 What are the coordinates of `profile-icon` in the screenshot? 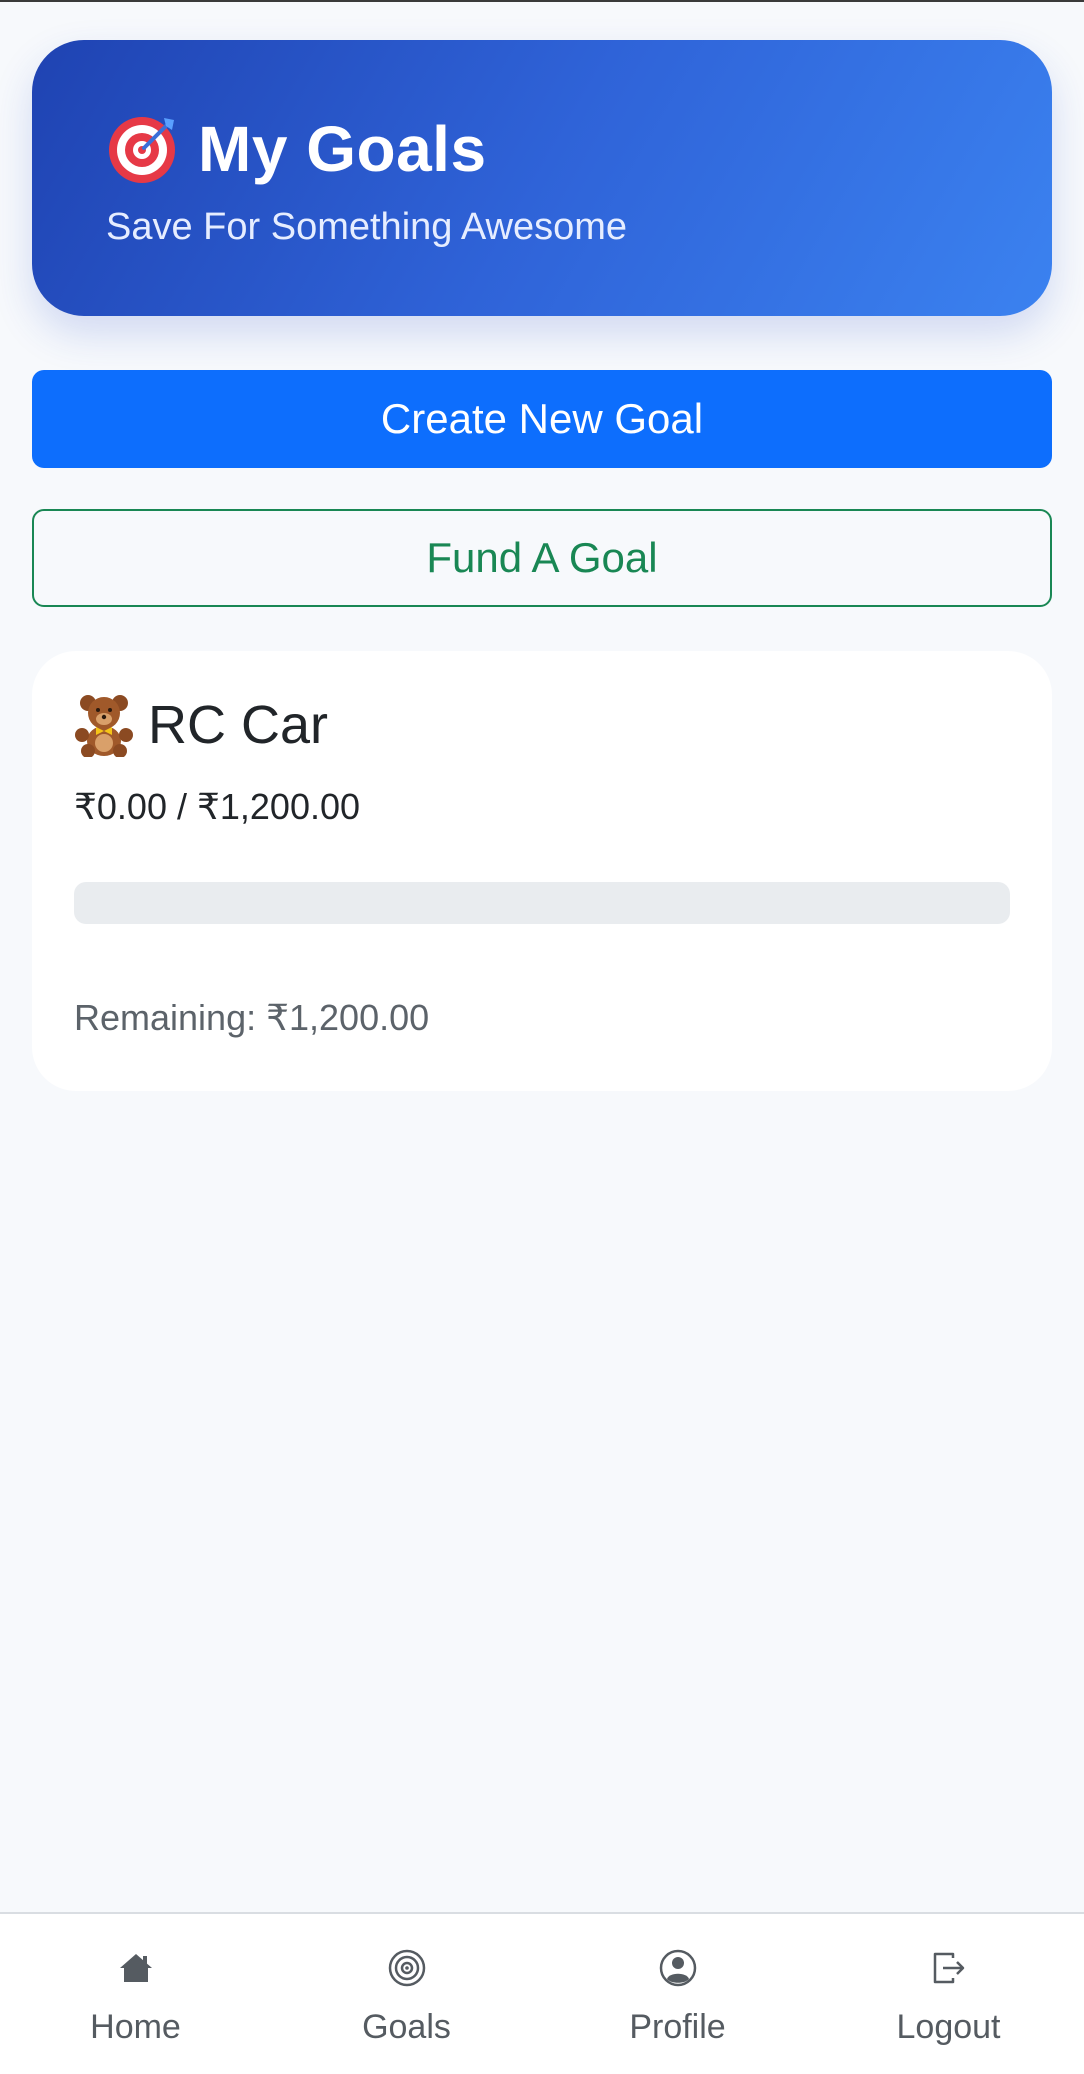 It's located at (677, 1968).